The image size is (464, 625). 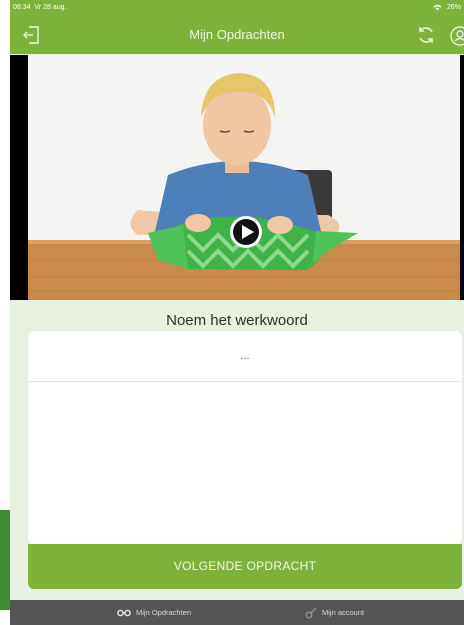 What do you see at coordinates (22, 7) in the screenshot?
I see `status-time-text: 08:34` at bounding box center [22, 7].